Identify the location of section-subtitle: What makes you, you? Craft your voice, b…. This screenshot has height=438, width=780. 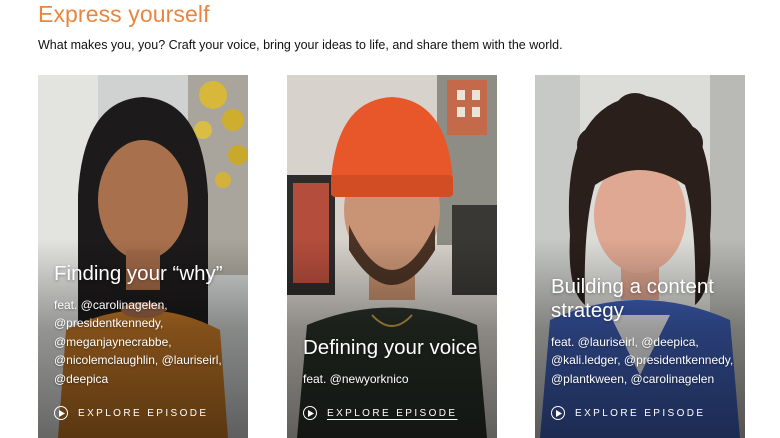
(300, 45).